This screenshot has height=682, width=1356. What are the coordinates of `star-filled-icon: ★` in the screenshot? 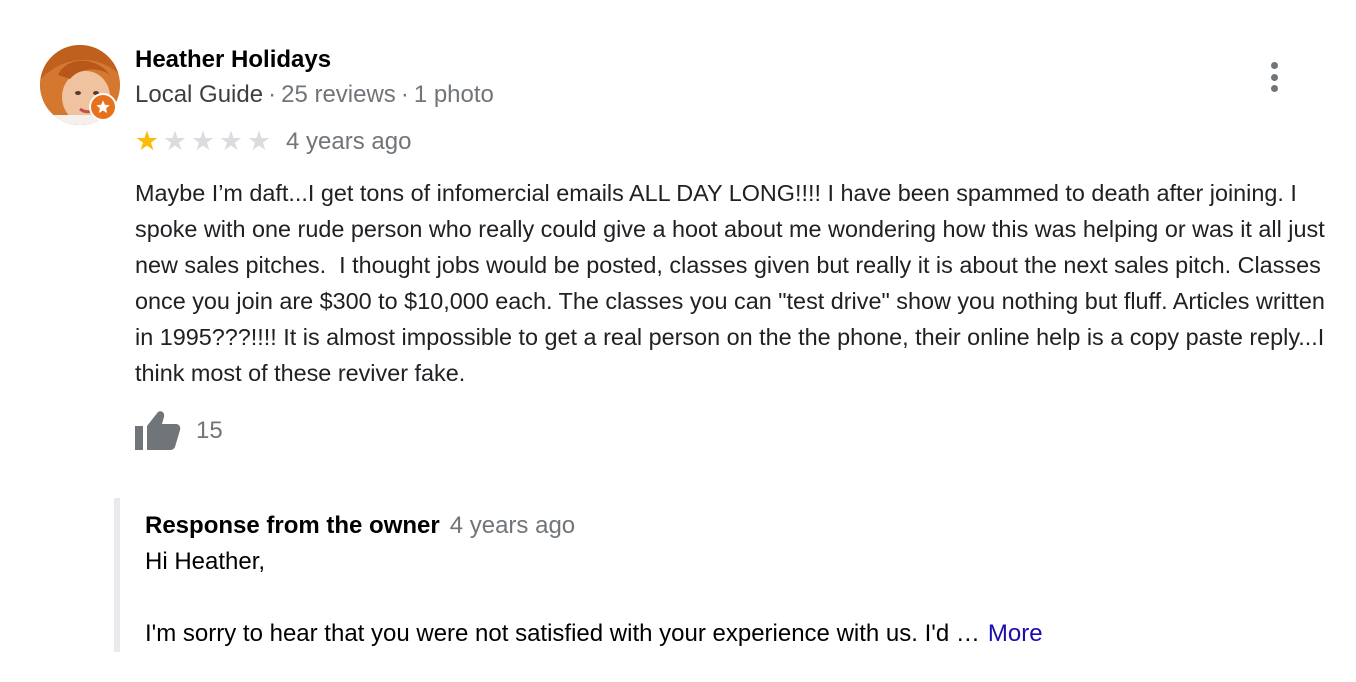 It's located at (147, 141).